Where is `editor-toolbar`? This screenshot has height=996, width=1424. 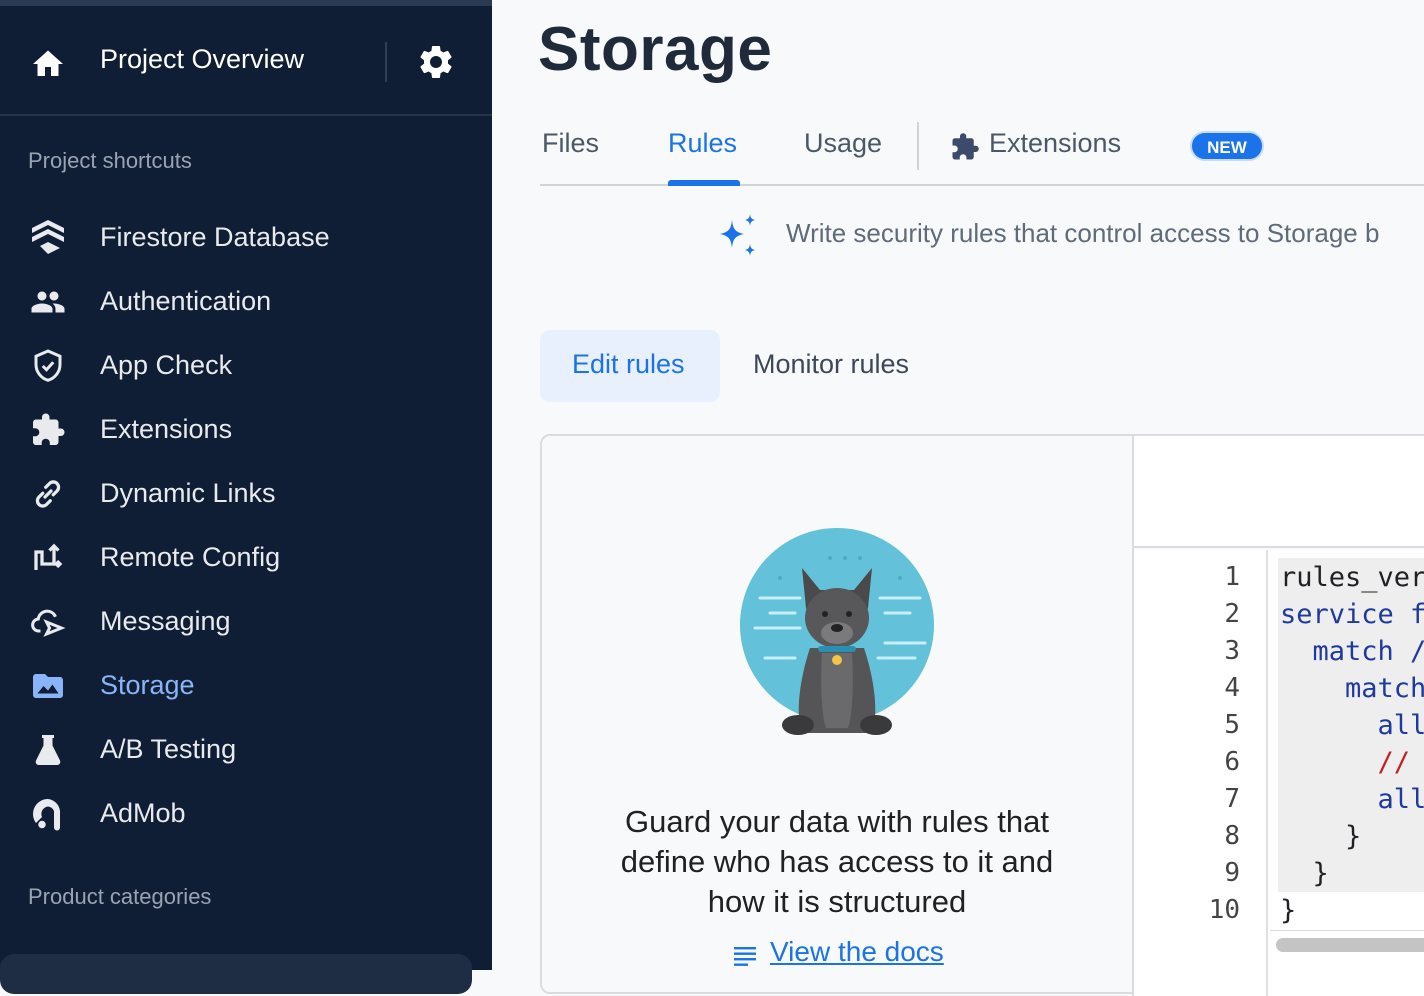 editor-toolbar is located at coordinates (1279, 492).